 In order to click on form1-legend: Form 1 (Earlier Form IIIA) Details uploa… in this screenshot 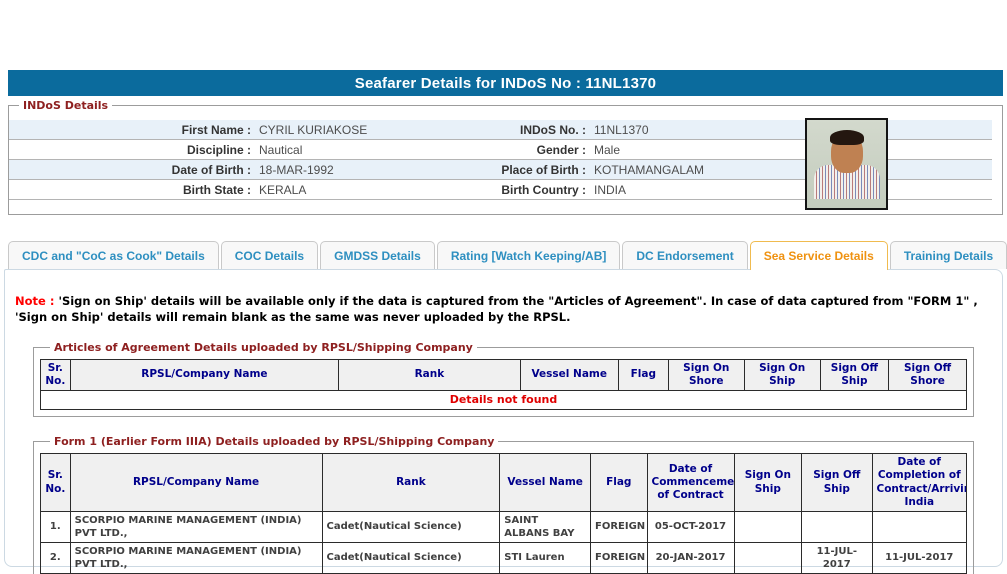, I will do `click(274, 442)`.